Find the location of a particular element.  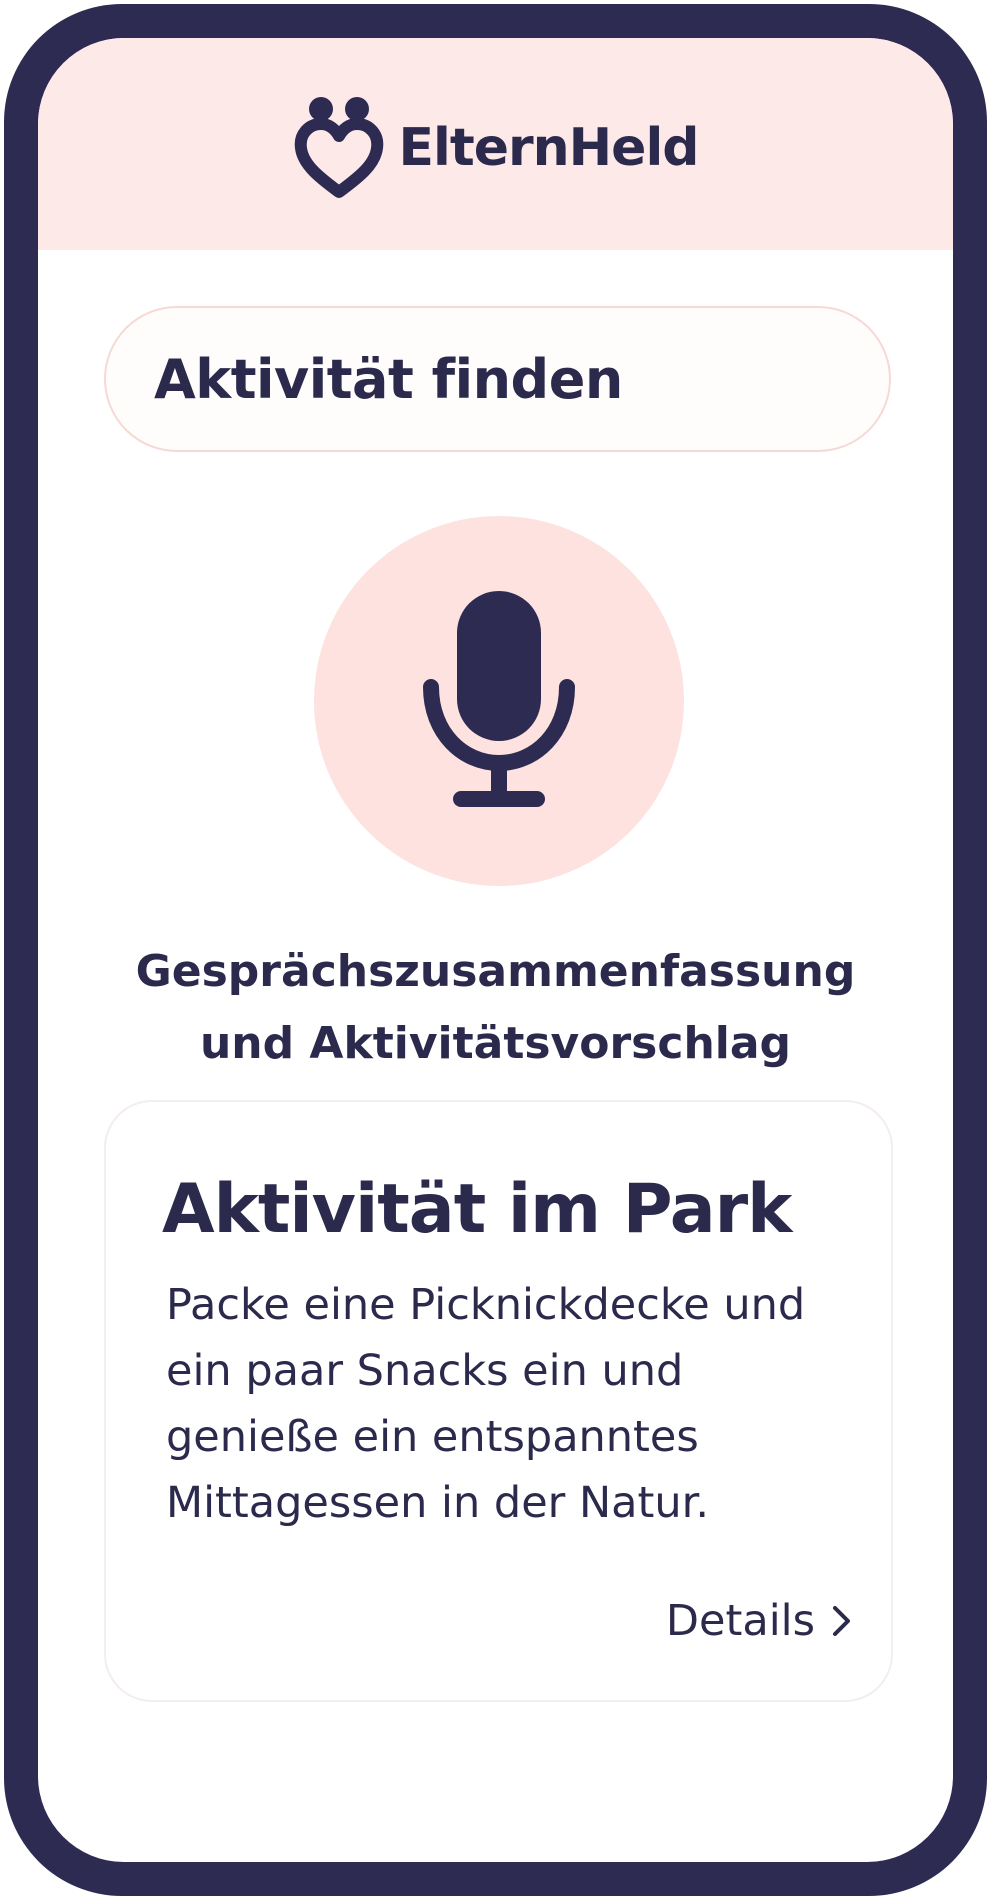

details-link: Details is located at coordinates (760, 1621).